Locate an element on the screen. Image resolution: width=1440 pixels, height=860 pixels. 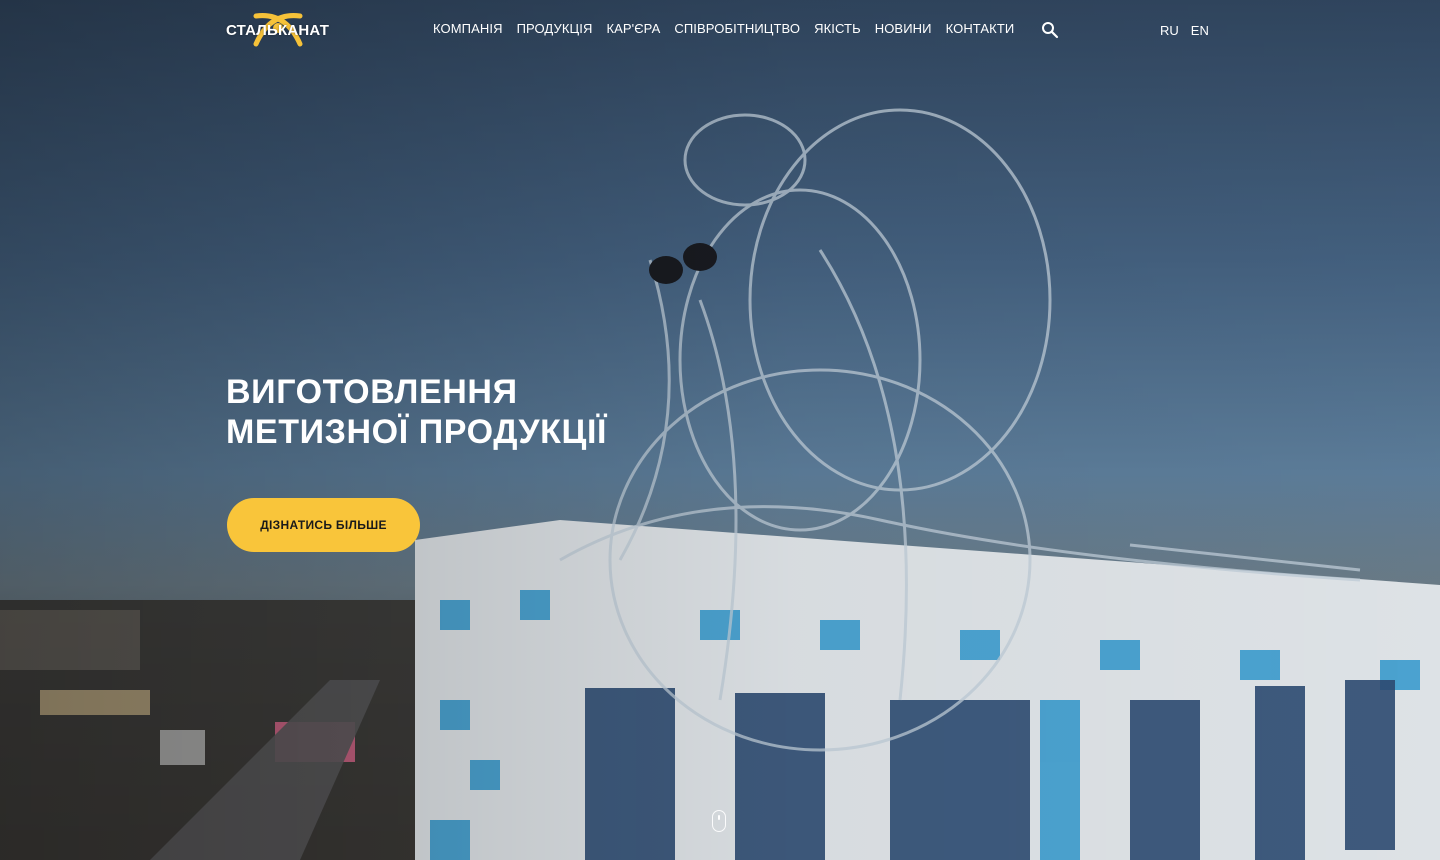
search-icon is located at coordinates (1050, 30).